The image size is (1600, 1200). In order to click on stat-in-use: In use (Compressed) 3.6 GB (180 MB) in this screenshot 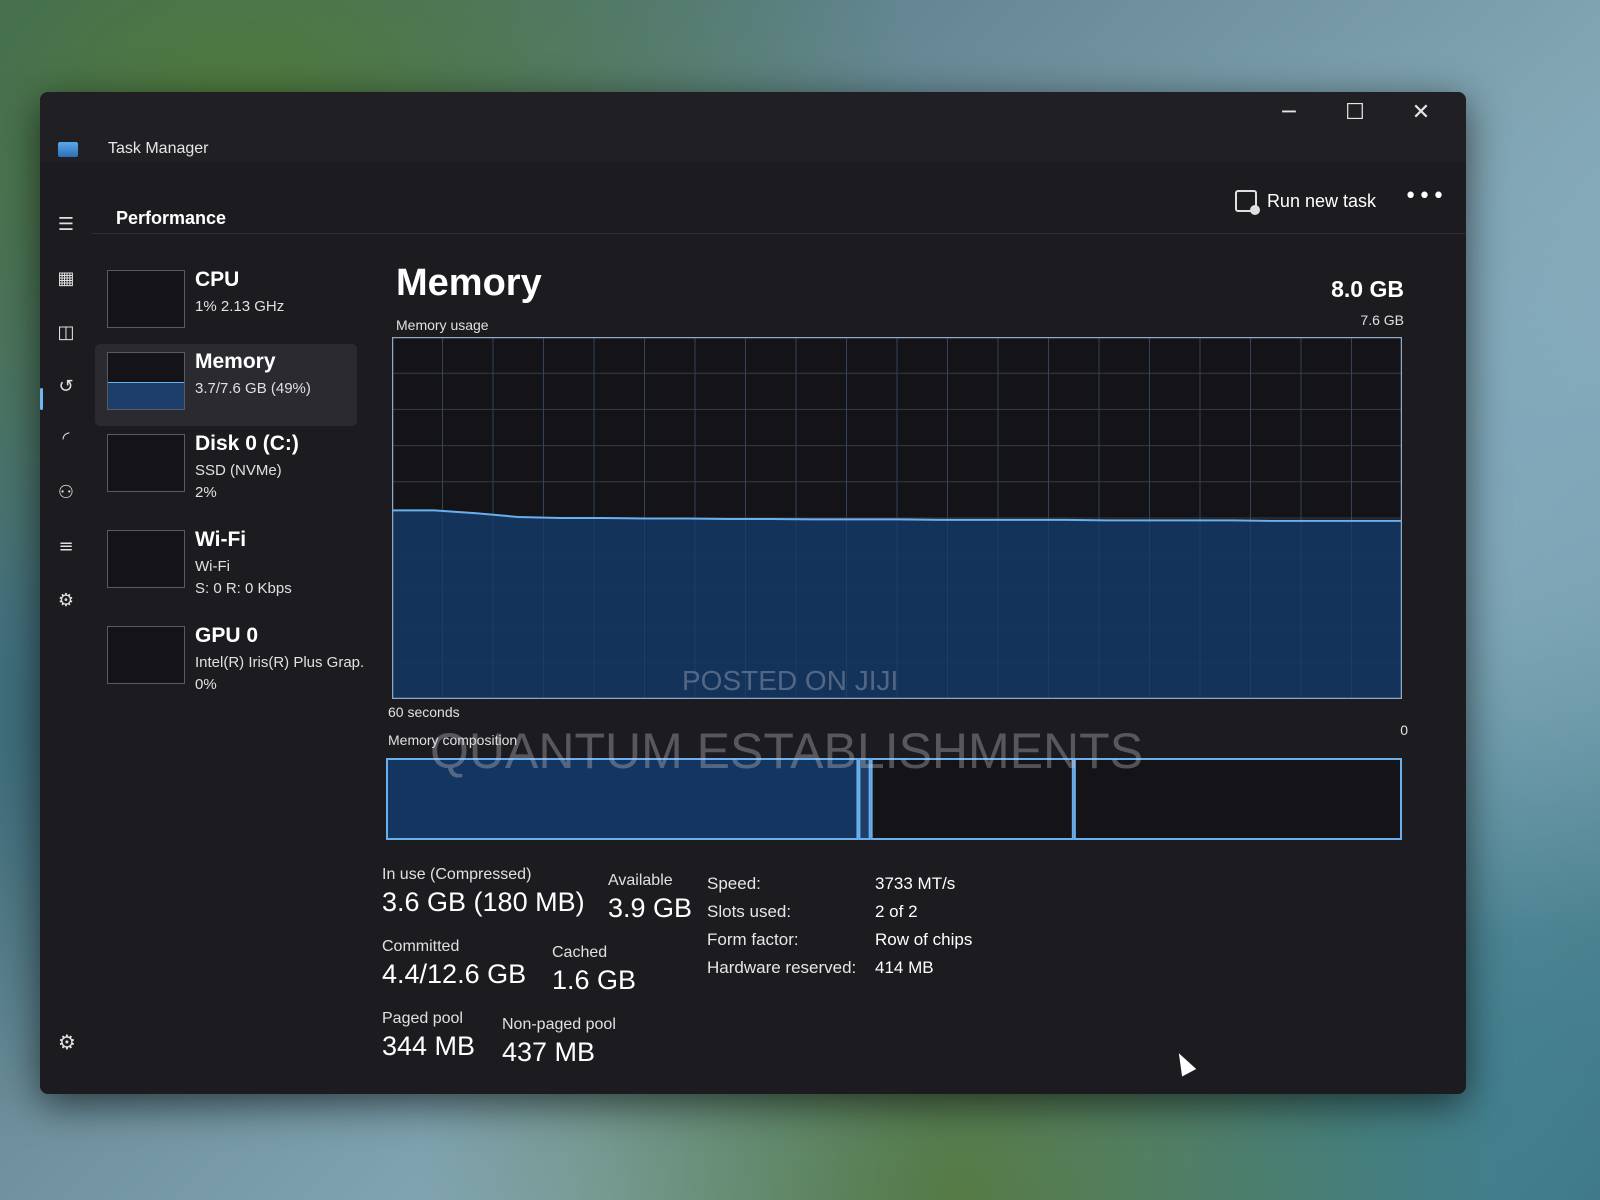, I will do `click(483, 892)`.